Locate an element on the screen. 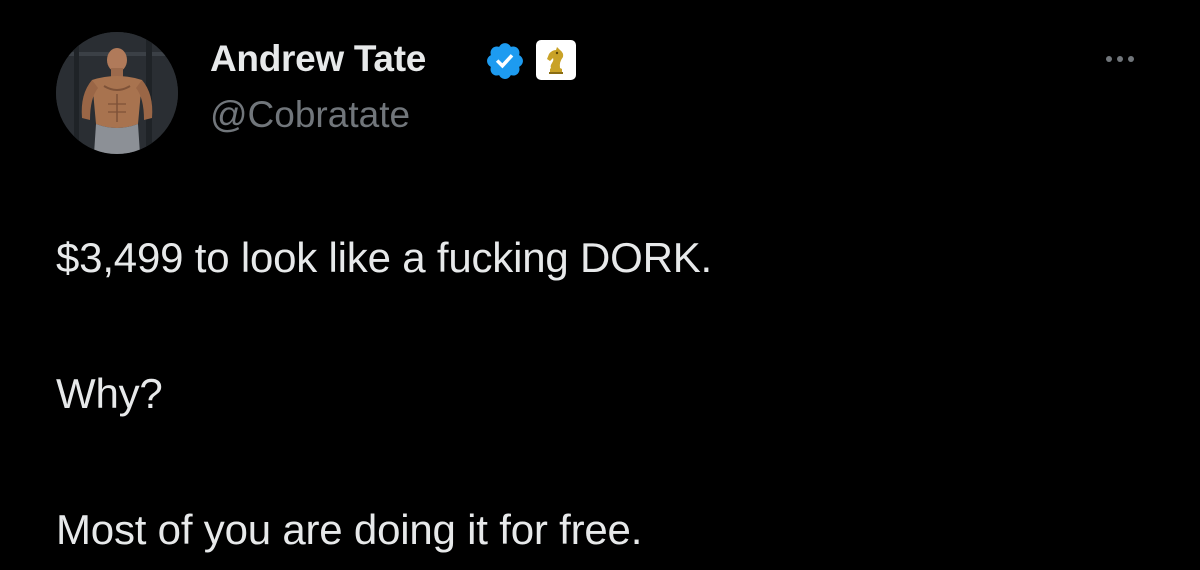 Image resolution: width=1200 pixels, height=570 pixels. chess-knight-icon is located at coordinates (555, 60).